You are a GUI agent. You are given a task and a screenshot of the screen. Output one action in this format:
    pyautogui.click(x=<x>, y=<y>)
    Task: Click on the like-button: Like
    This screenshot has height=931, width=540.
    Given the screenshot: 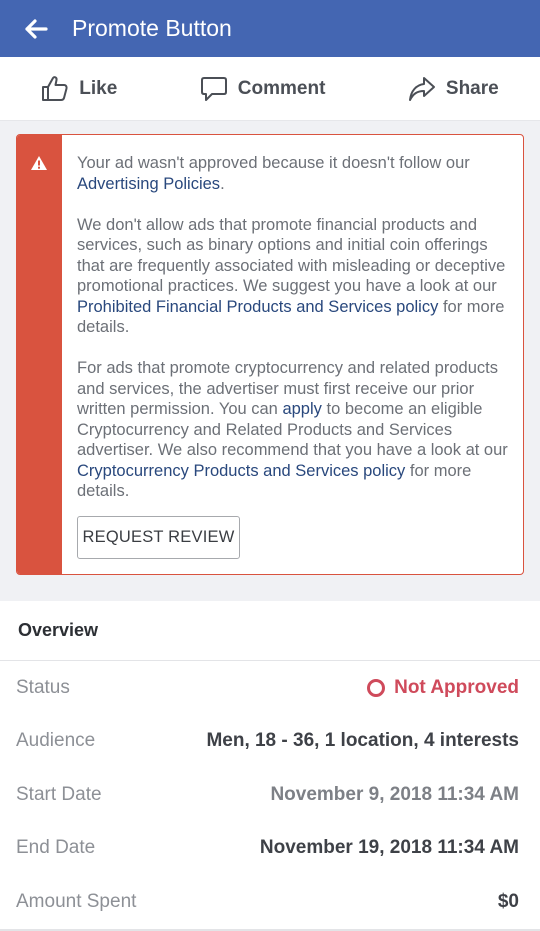 What is the action you would take?
    pyautogui.click(x=79, y=88)
    